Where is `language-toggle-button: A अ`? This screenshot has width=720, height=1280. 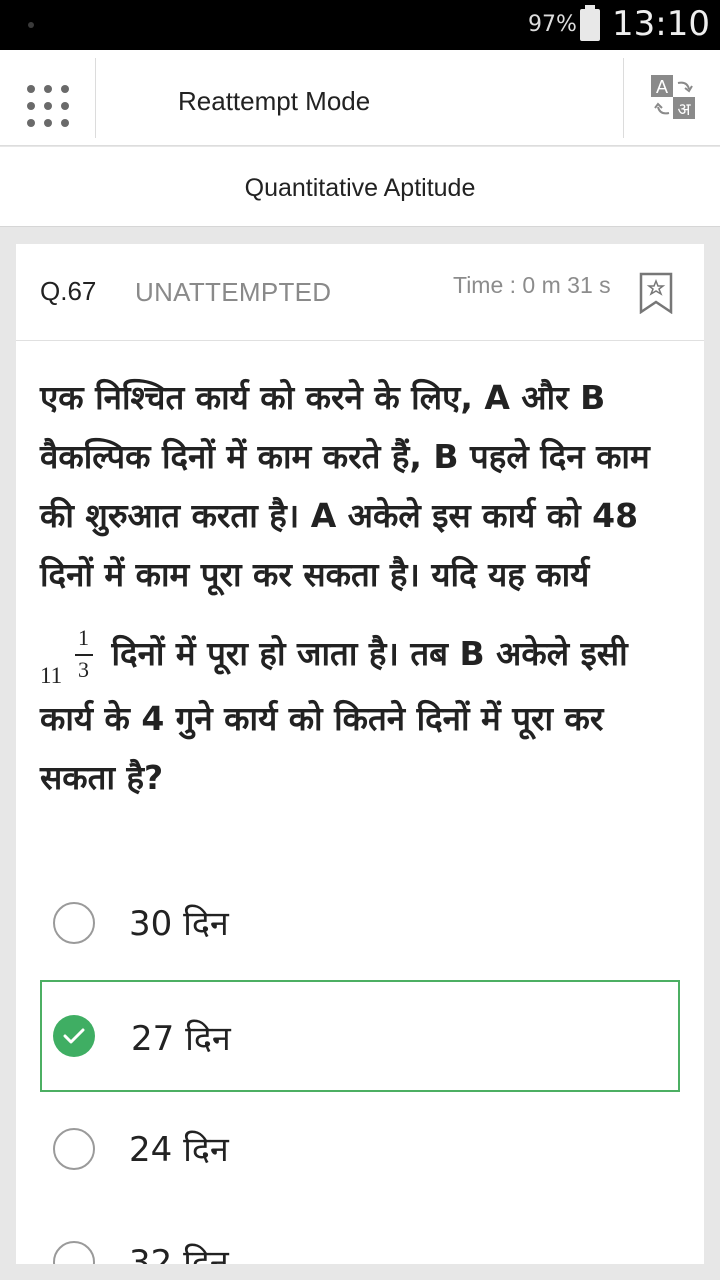
language-toggle-button: A अ is located at coordinates (671, 98).